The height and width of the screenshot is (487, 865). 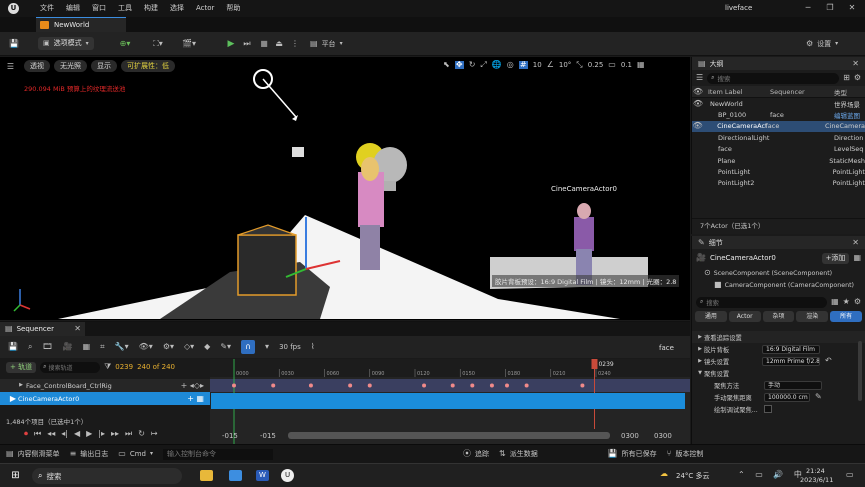 I want to click on camera-icon: 🎥, so click(x=68, y=347).